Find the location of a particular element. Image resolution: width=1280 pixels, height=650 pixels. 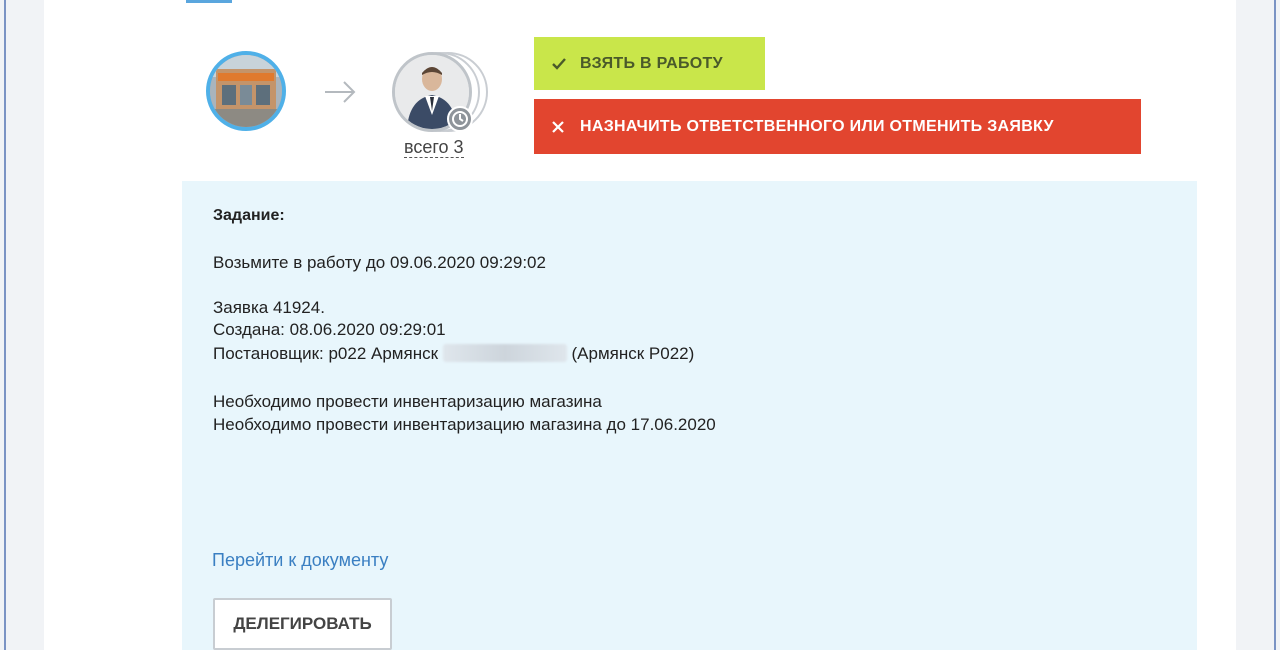

redacted-text is located at coordinates (504, 353).